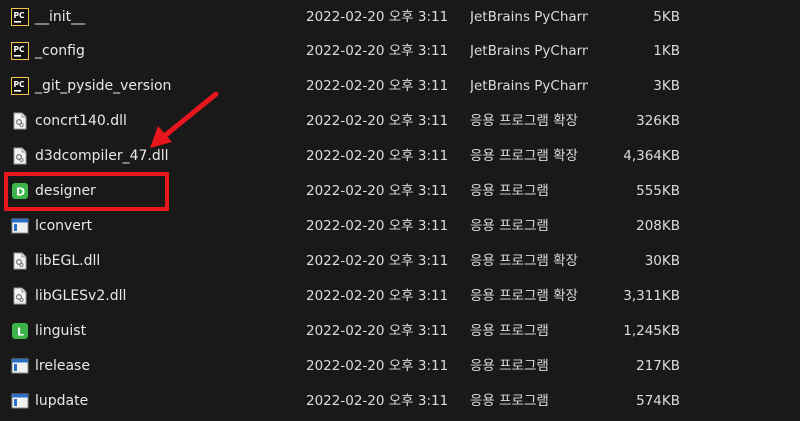 Image resolution: width=800 pixels, height=421 pixels. I want to click on file-name: _config, so click(60, 51).